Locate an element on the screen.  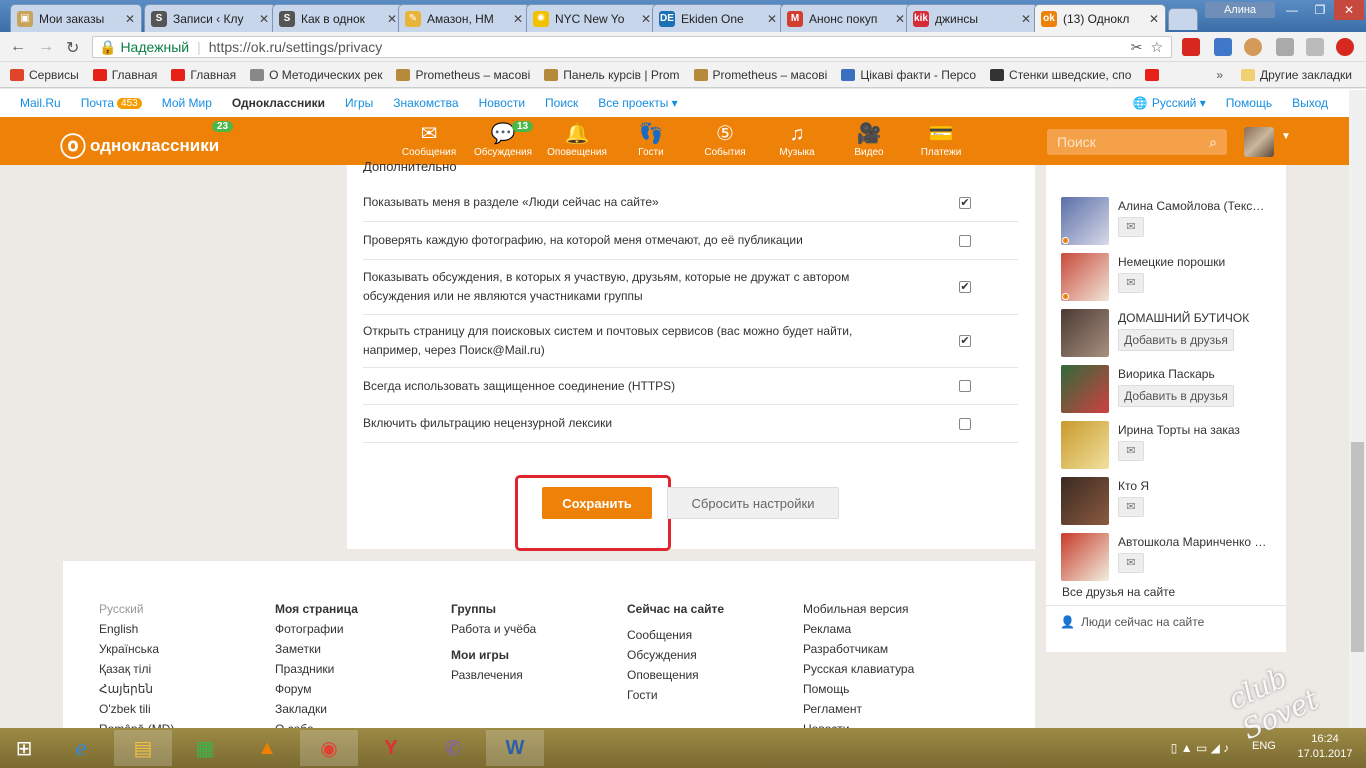
footer-link: Гости is located at coordinates (675, 695).